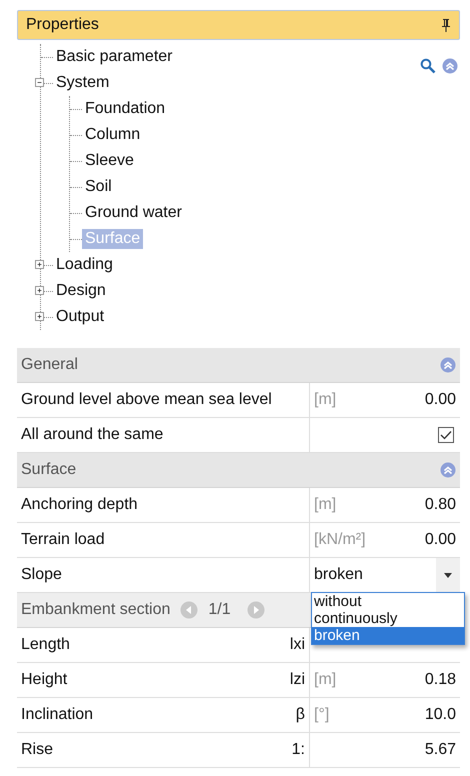 The width and height of the screenshot is (470, 776). Describe the element at coordinates (109, 161) in the screenshot. I see `tree-item: Sleeve` at that location.